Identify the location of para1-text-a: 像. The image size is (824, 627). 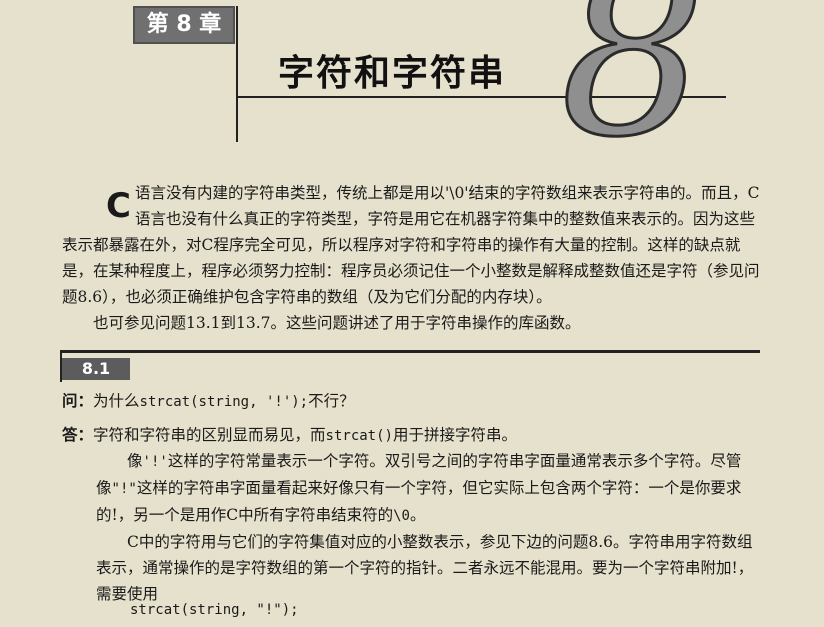
(135, 461).